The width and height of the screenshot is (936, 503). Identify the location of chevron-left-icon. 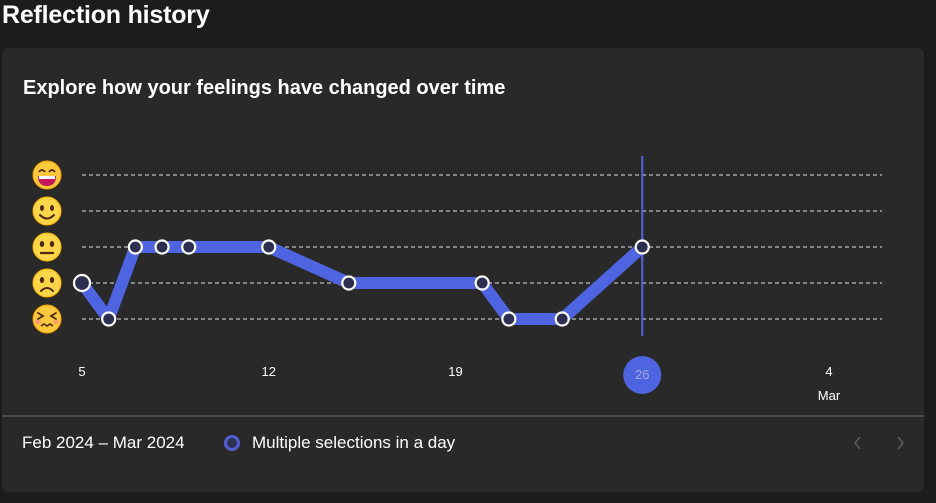
(857, 443).